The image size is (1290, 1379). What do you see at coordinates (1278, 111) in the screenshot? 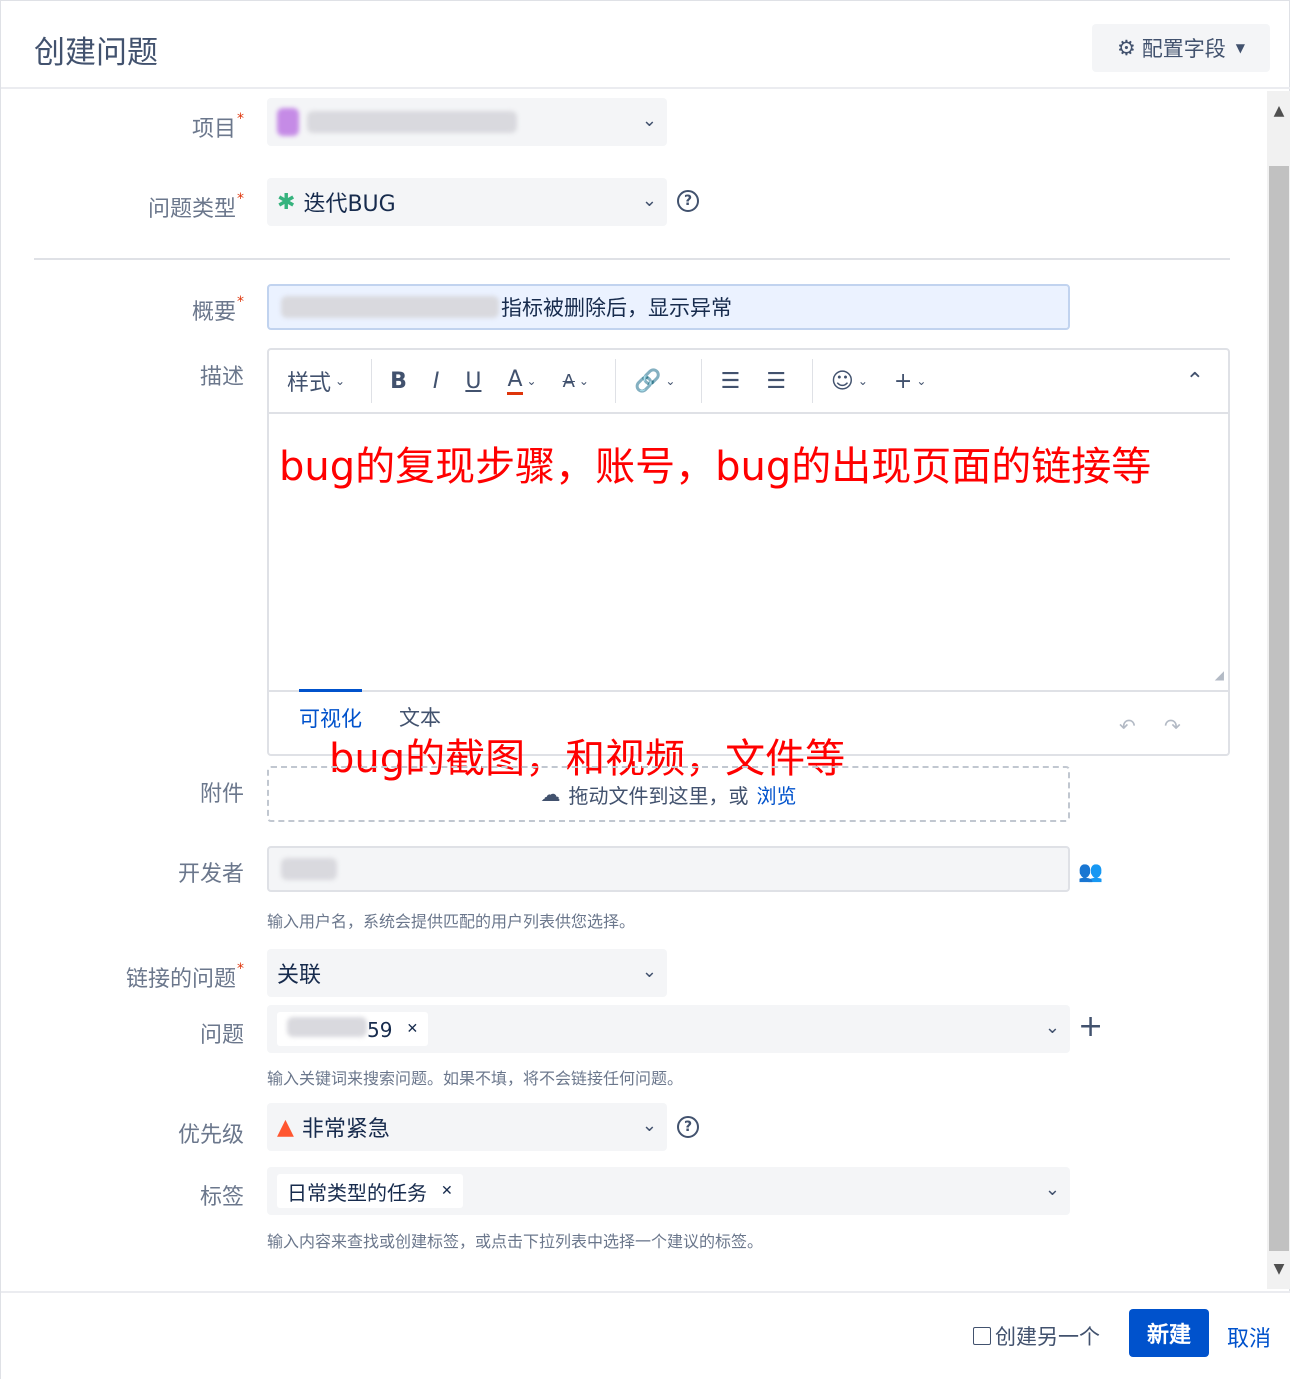
I see `scroll-up-icon: ▲` at bounding box center [1278, 111].